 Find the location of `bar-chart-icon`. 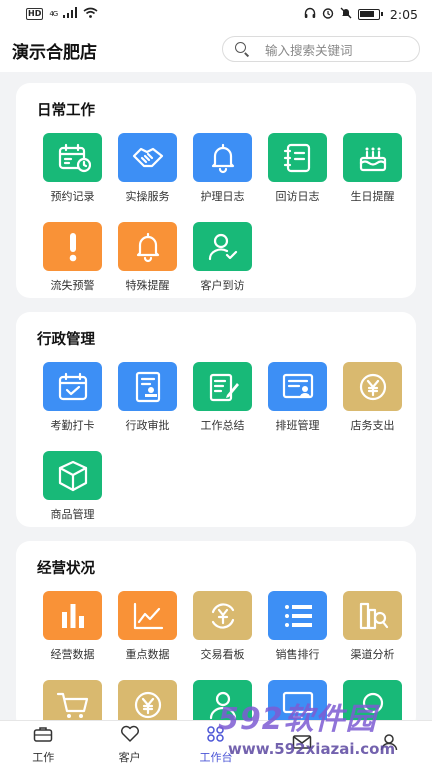

bar-chart-icon is located at coordinates (72, 615).